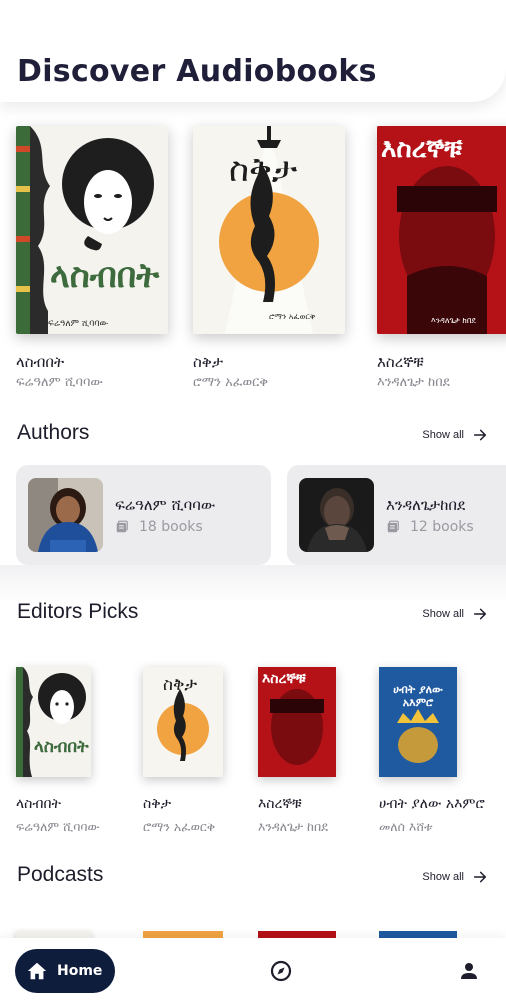 Image resolution: width=506 pixels, height=1003 pixels. Describe the element at coordinates (197, 71) in the screenshot. I see `page-title: Discover Audiobooks` at that location.